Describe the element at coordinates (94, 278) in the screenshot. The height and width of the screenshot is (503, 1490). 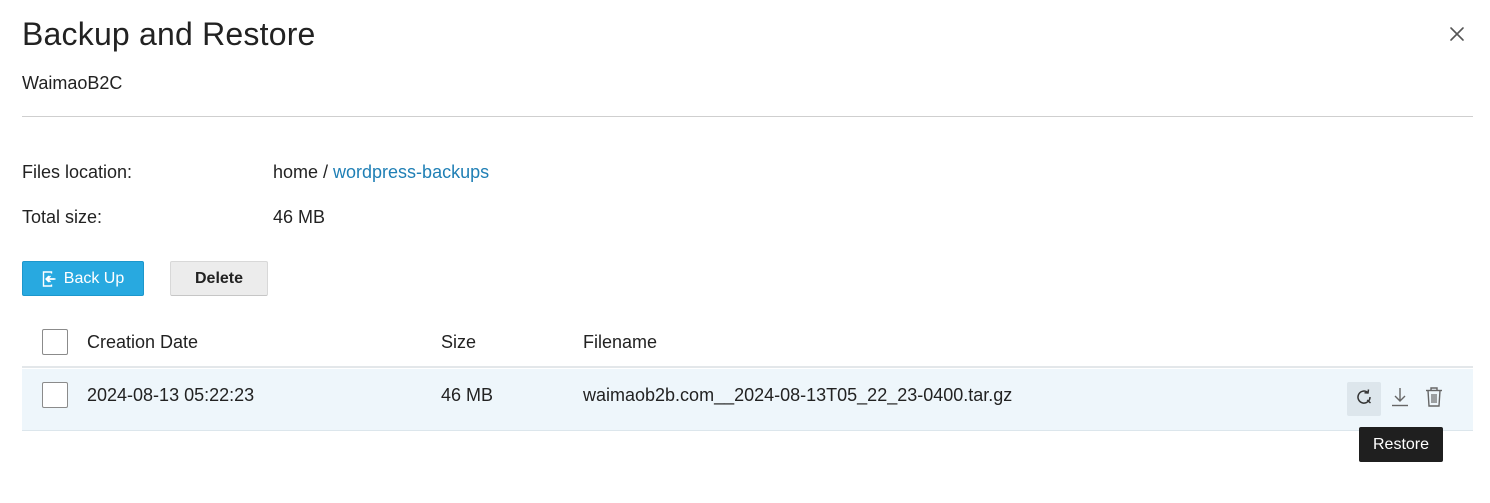
I see `back-up-label: Back Up` at that location.